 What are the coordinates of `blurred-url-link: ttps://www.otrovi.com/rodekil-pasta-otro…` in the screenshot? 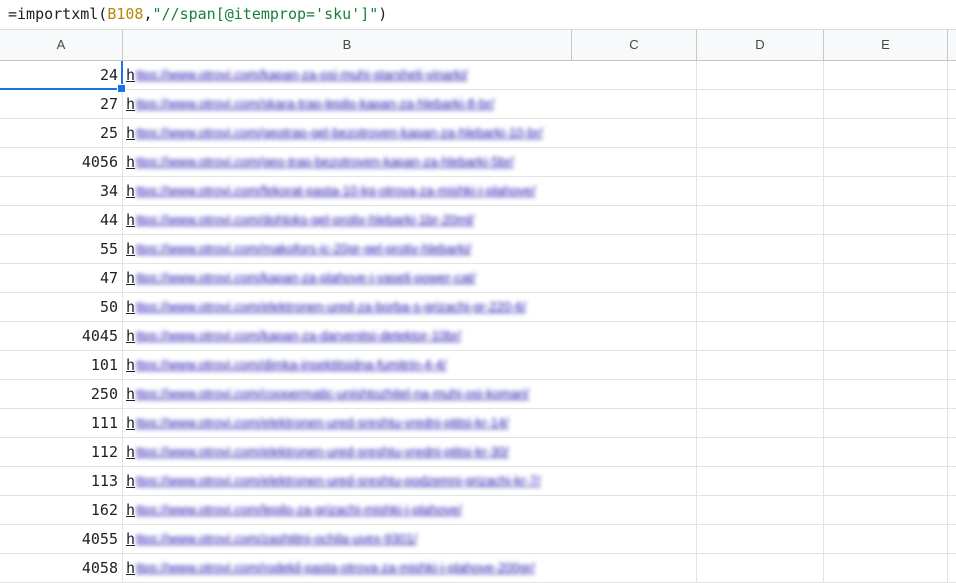 It's located at (335, 568).